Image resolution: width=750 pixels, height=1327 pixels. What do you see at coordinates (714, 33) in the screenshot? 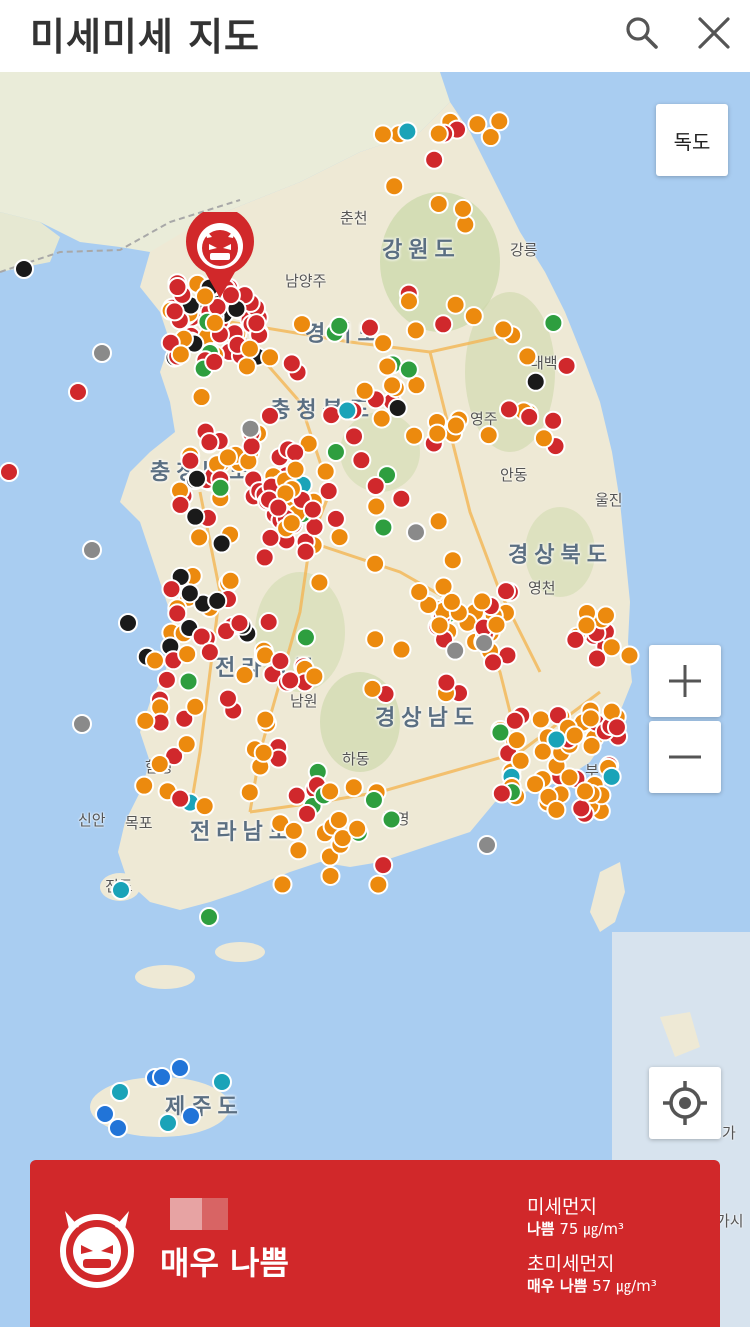
I see `close-button` at bounding box center [714, 33].